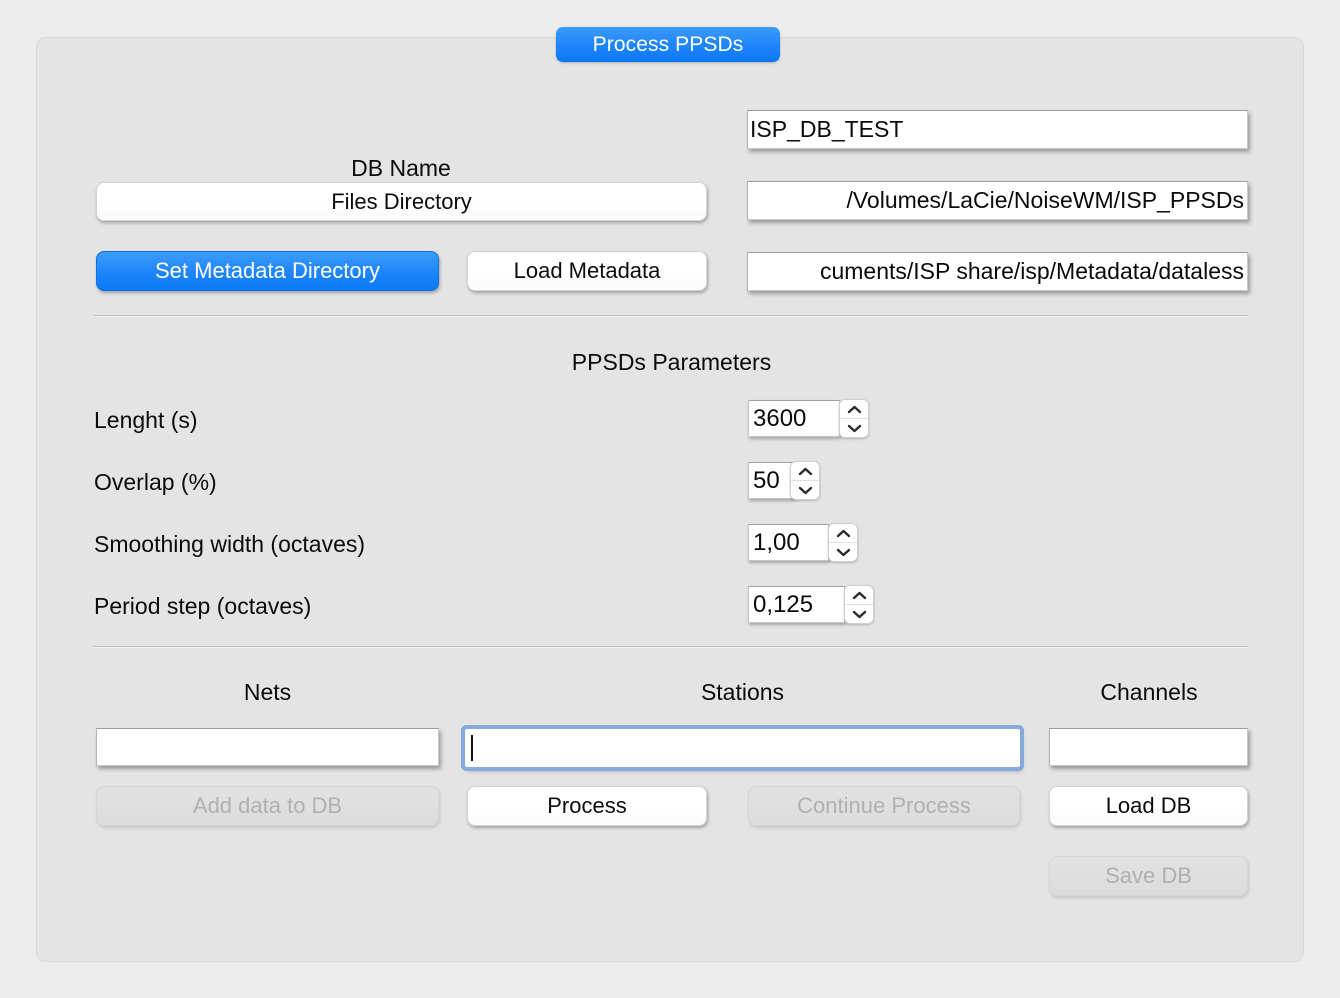 Image resolution: width=1340 pixels, height=998 pixels. What do you see at coordinates (267, 747) in the screenshot?
I see `nets-input` at bounding box center [267, 747].